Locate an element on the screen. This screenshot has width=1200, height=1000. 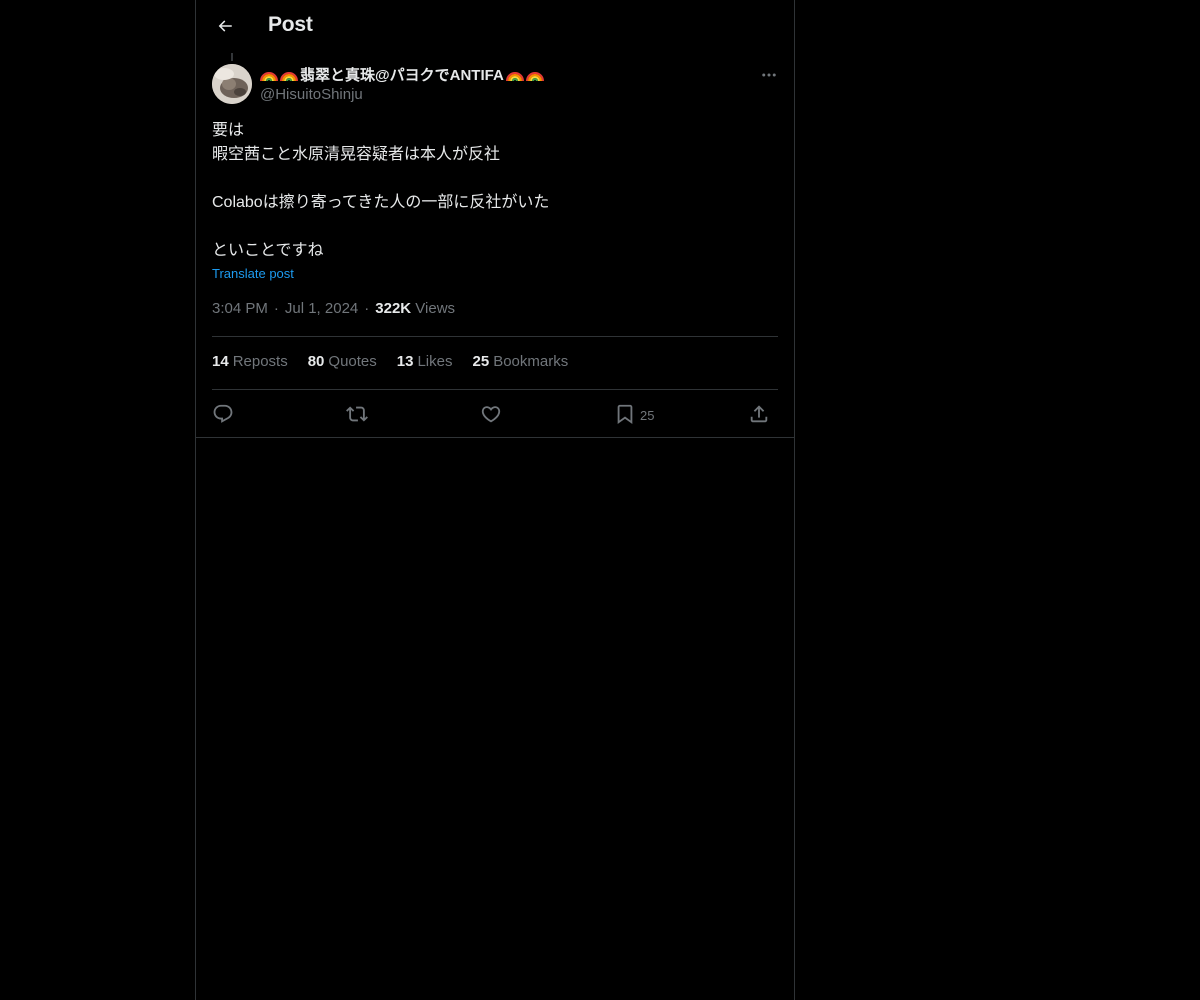
more-horizontal-icon is located at coordinates (769, 75).